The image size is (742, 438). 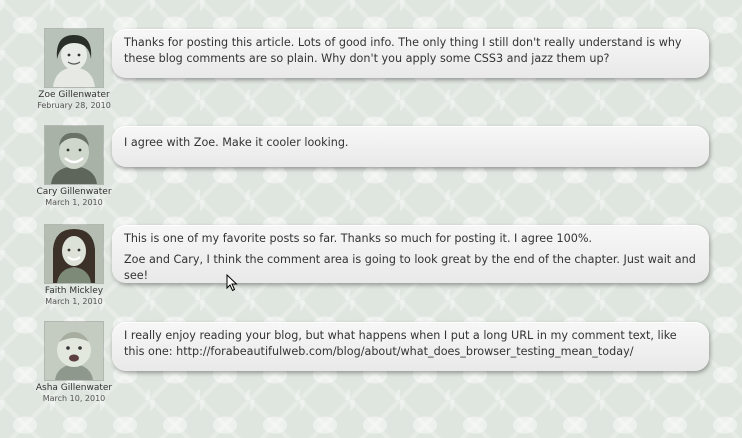 What do you see at coordinates (74, 398) in the screenshot?
I see `comment-date: March 10, 2010` at bounding box center [74, 398].